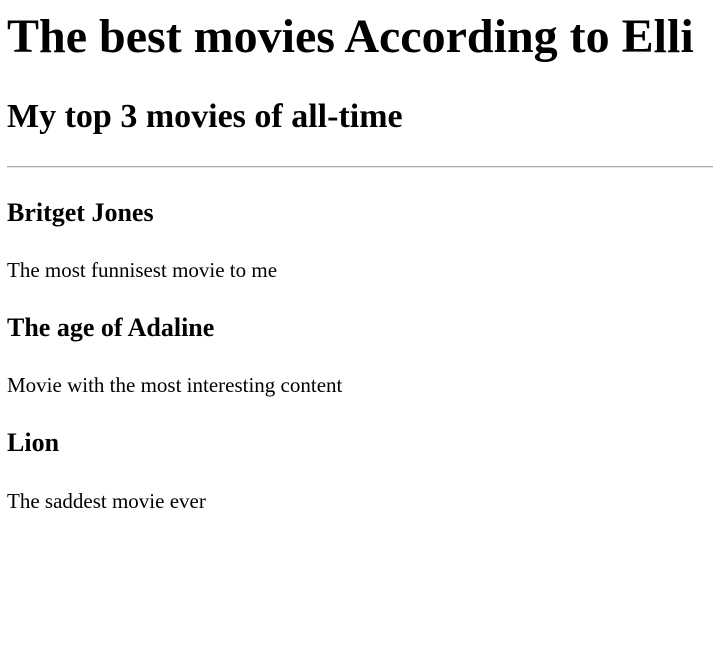  What do you see at coordinates (205, 116) in the screenshot?
I see `page-subtitle: My top 3 movies of all-time` at bounding box center [205, 116].